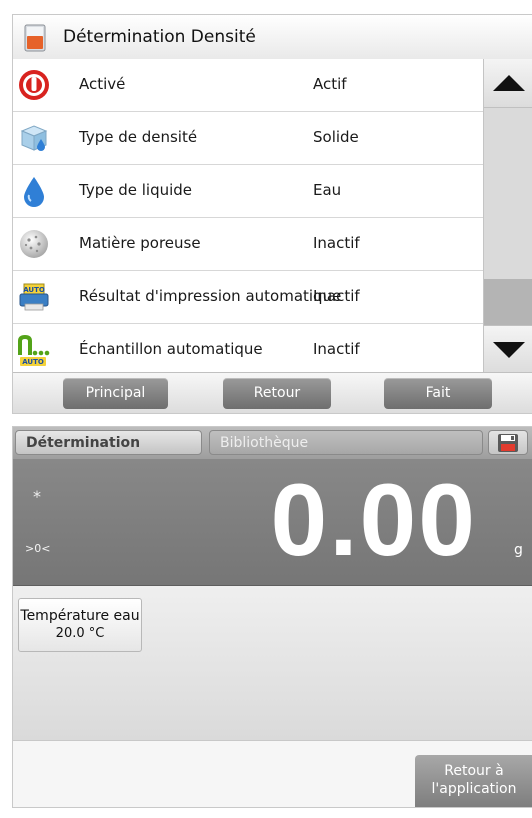 The width and height of the screenshot is (532, 818). I want to click on arrow-up-icon, so click(509, 83).